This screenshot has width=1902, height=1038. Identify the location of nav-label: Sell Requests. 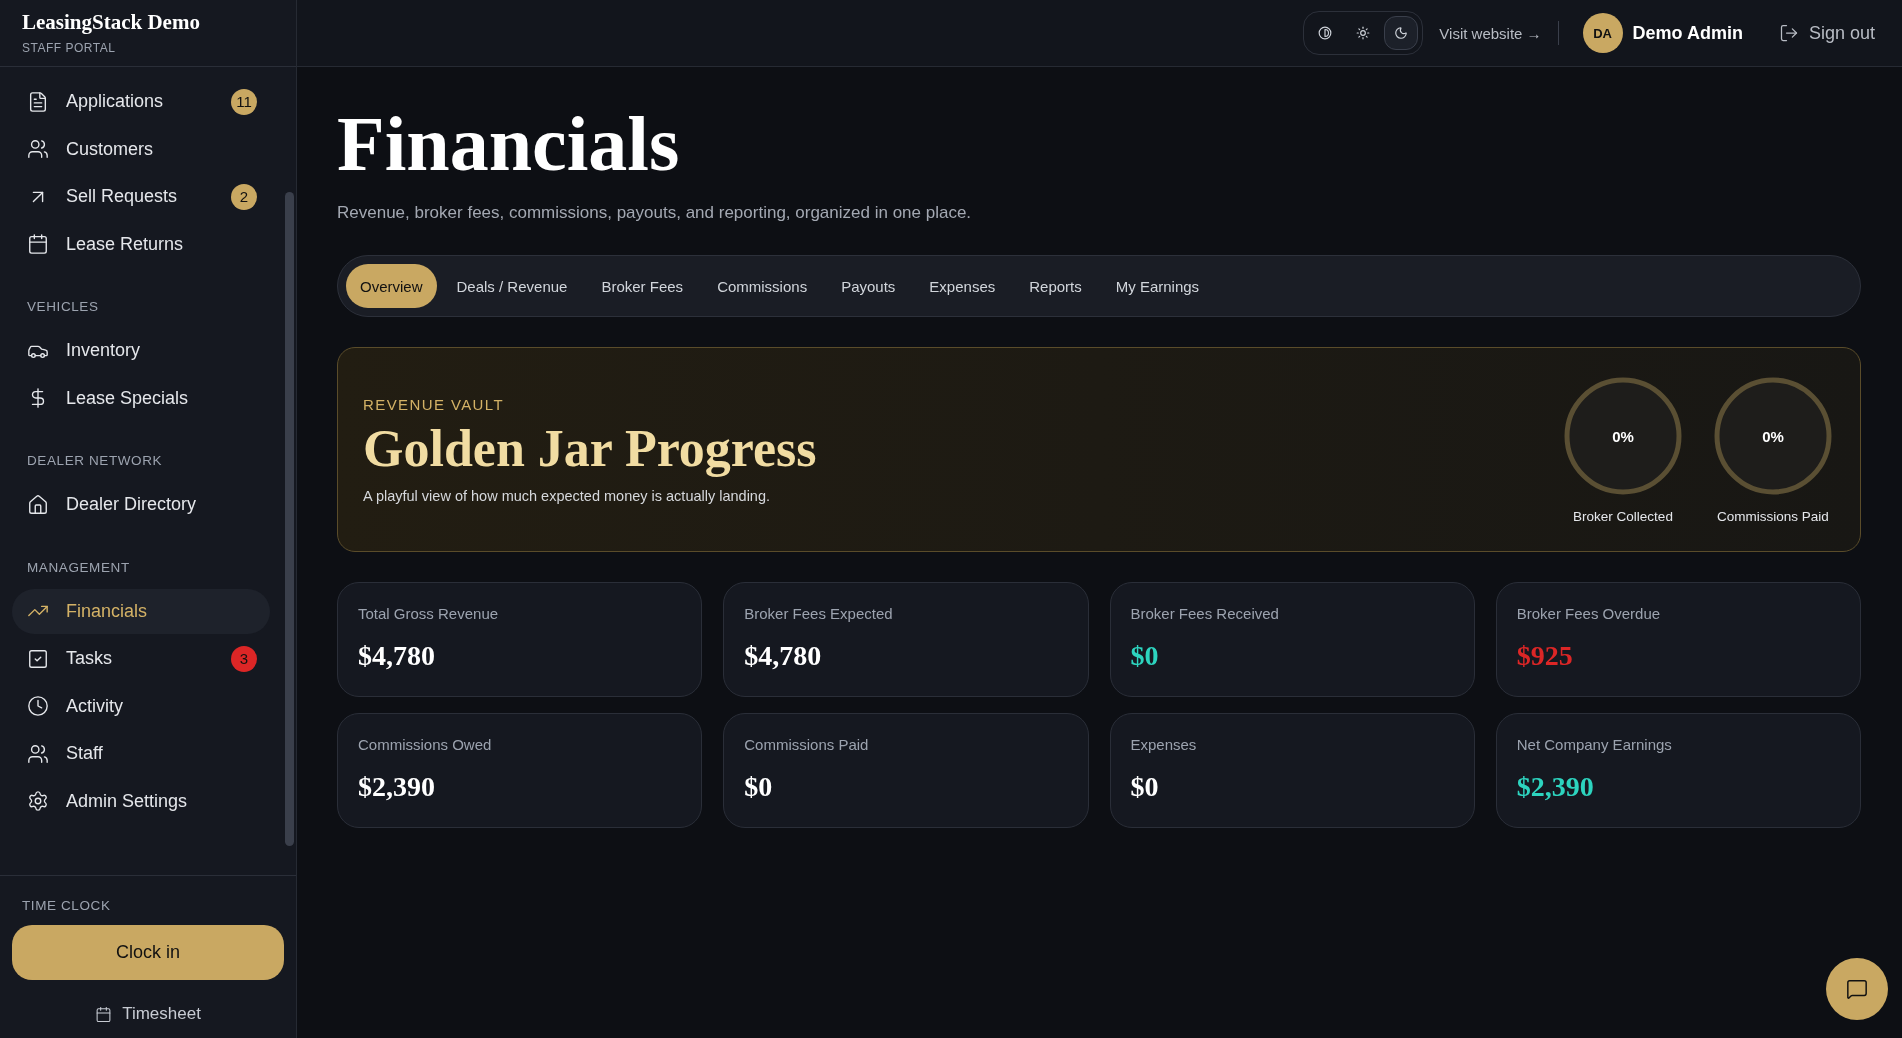
(122, 196).